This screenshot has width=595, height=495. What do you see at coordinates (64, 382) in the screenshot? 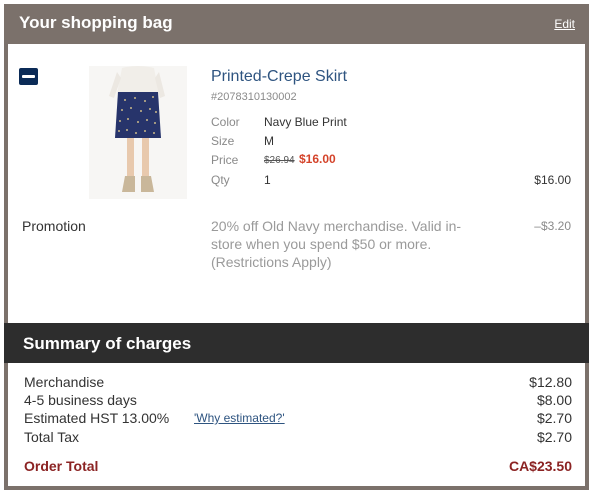
I see `merchandise-label: Merchandise` at bounding box center [64, 382].